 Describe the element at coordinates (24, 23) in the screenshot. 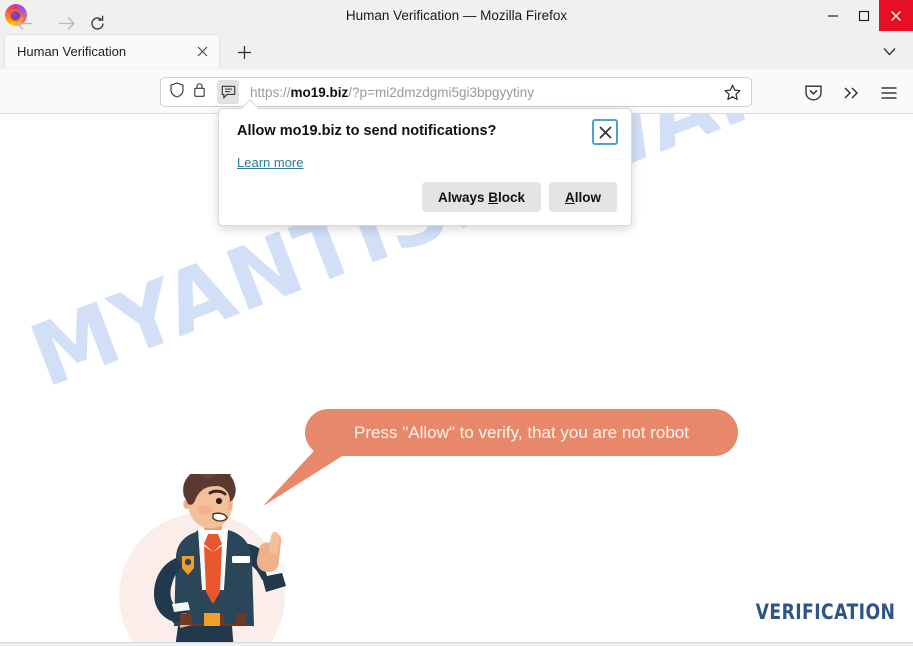

I see `back-button` at that location.